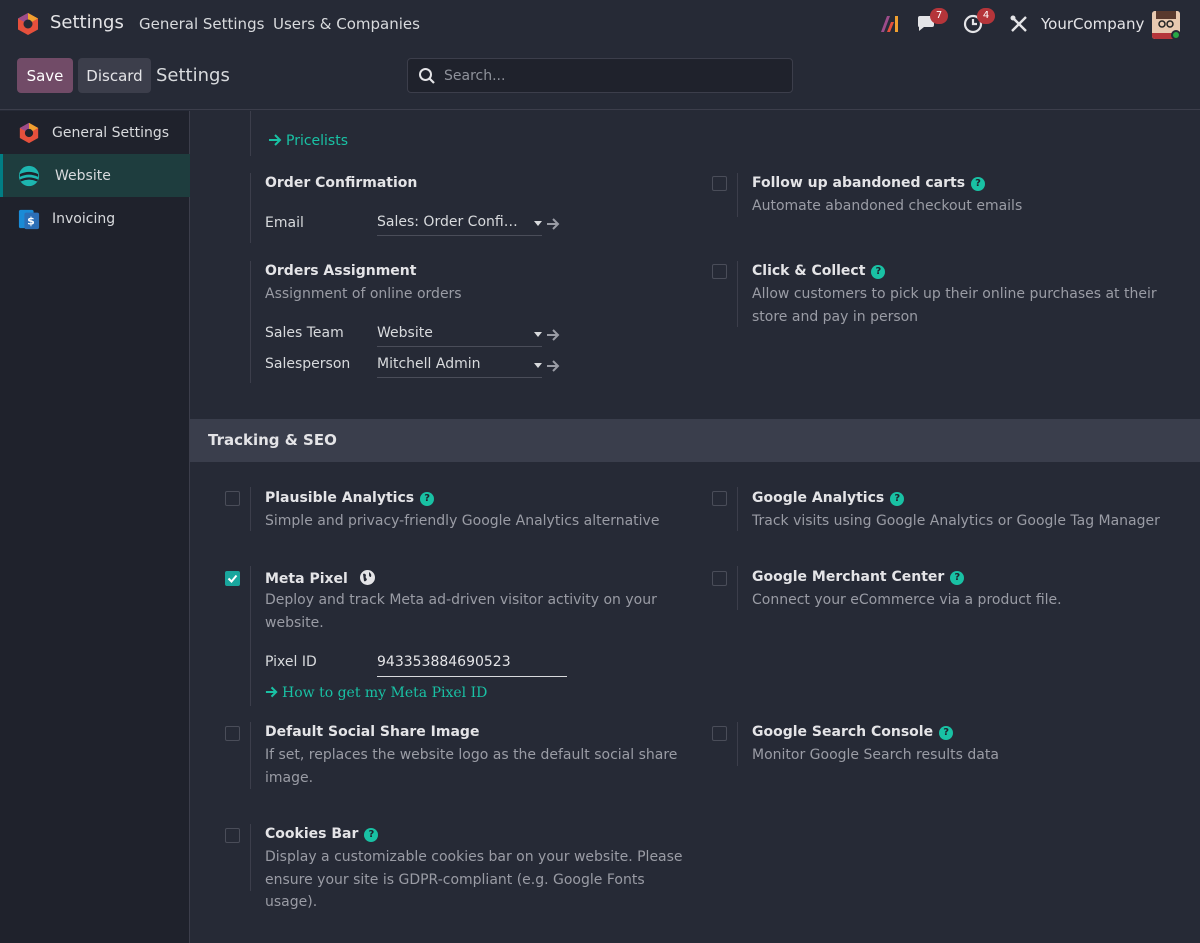 This screenshot has width=1200, height=943. What do you see at coordinates (819, 271) in the screenshot?
I see `click-collect-title: Click & Collect?` at bounding box center [819, 271].